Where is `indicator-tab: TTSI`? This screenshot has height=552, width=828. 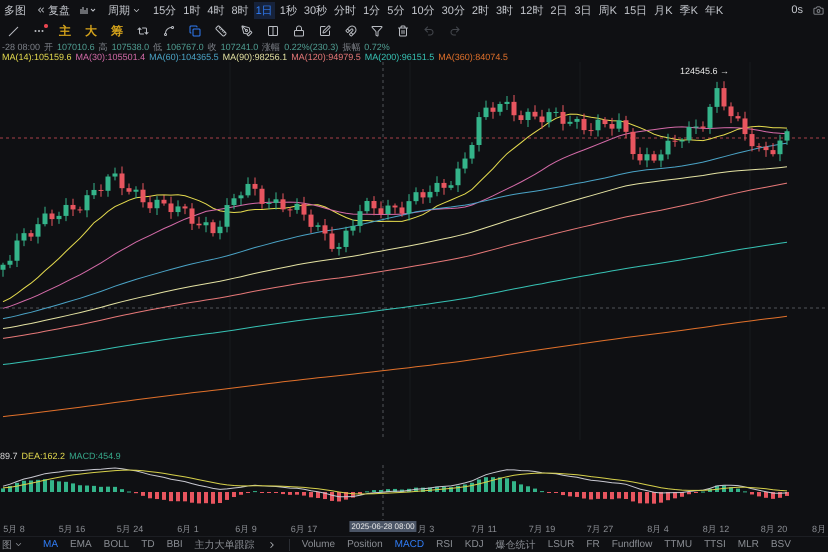 indicator-tab: TTSI is located at coordinates (715, 544).